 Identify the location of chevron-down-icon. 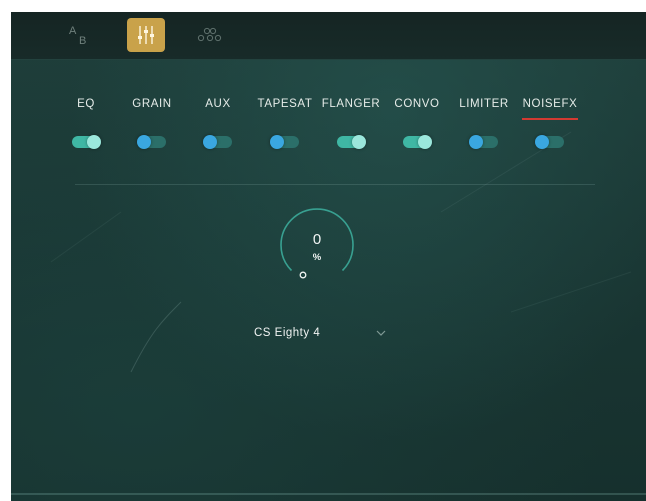
(381, 333).